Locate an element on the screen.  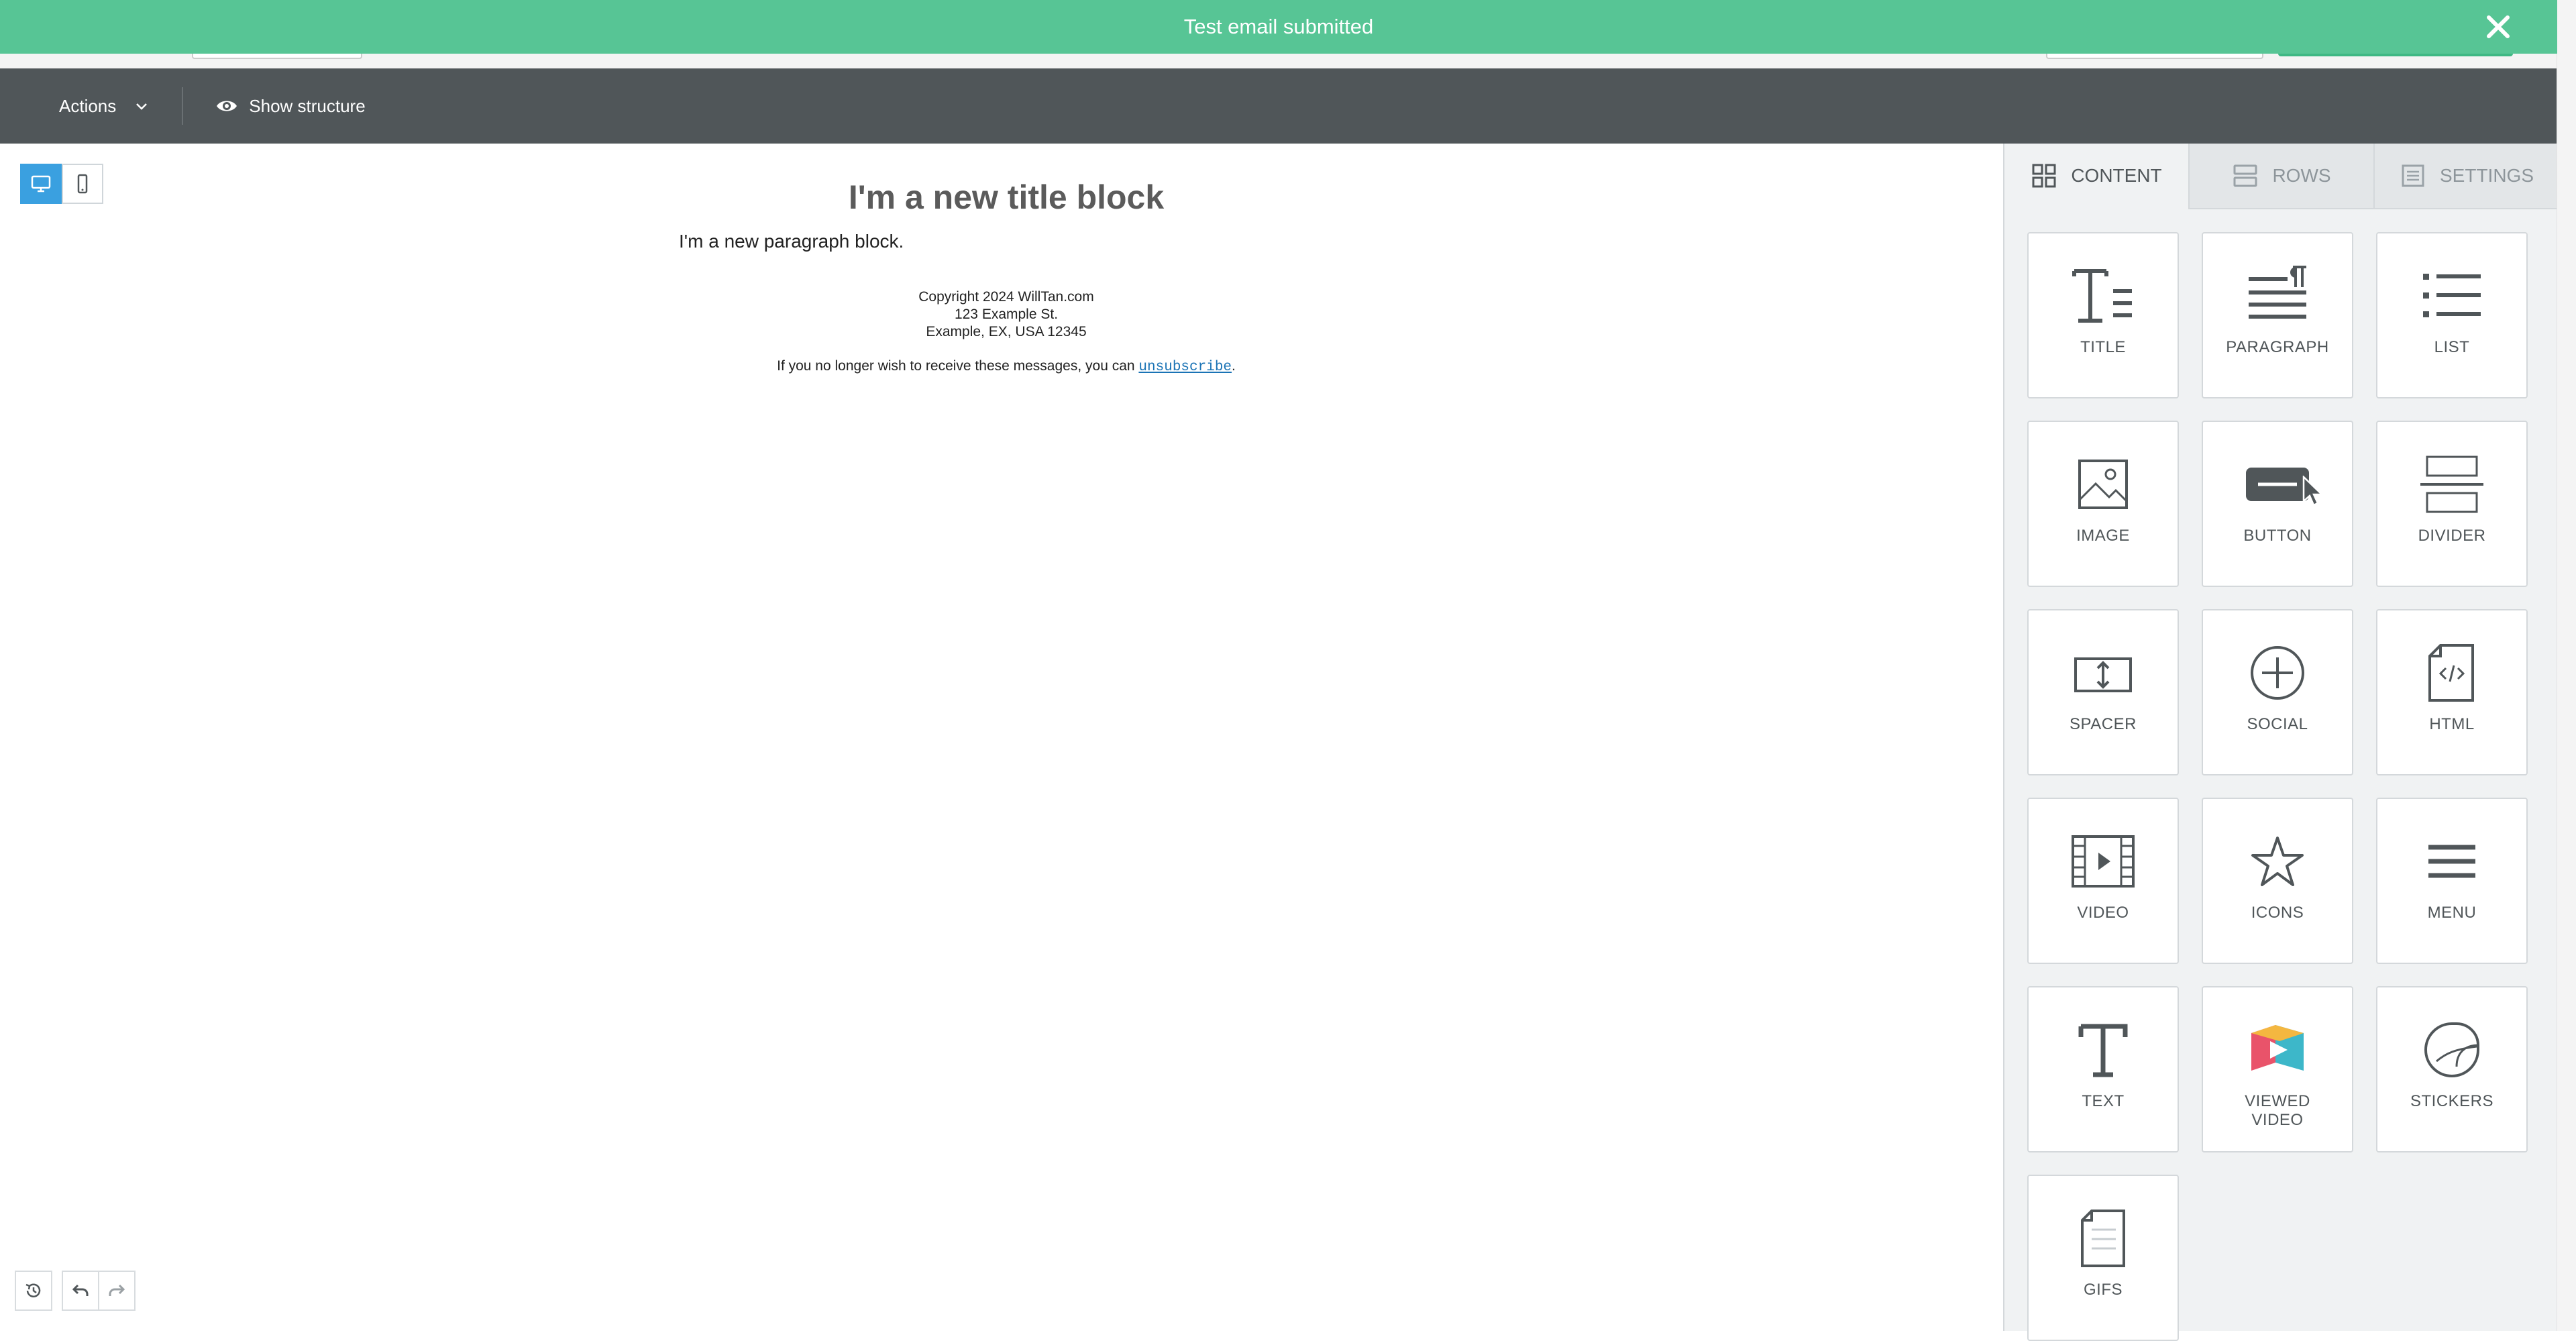
tile-icons: ICONS is located at coordinates (2277, 881).